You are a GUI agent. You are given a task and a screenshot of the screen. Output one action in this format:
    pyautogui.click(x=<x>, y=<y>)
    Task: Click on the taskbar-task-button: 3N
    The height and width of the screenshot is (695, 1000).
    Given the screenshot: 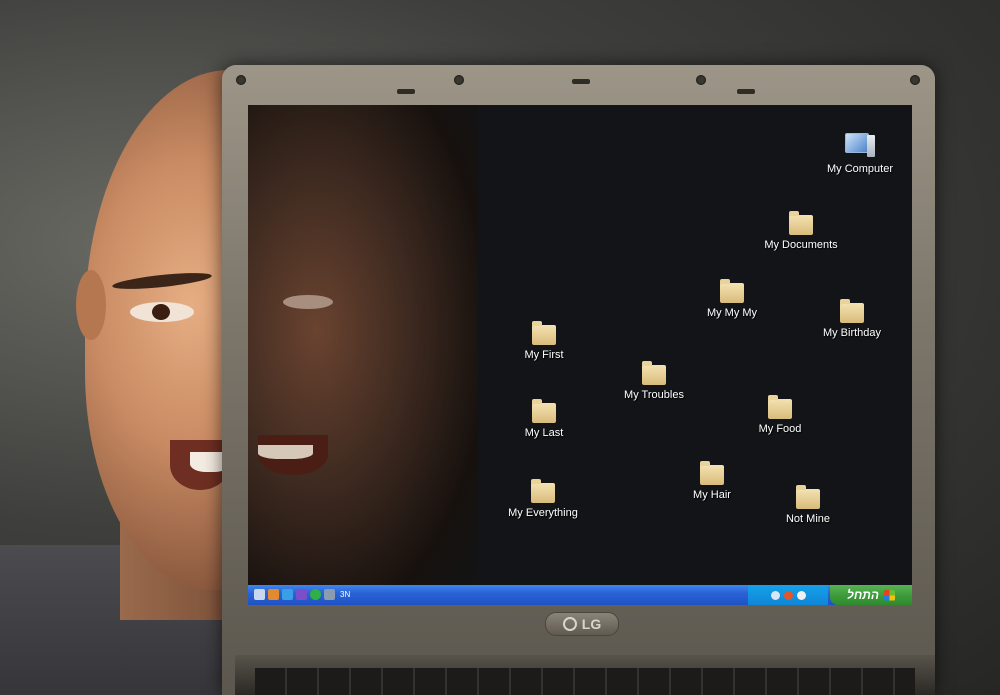 What is the action you would take?
    pyautogui.click(x=413, y=595)
    